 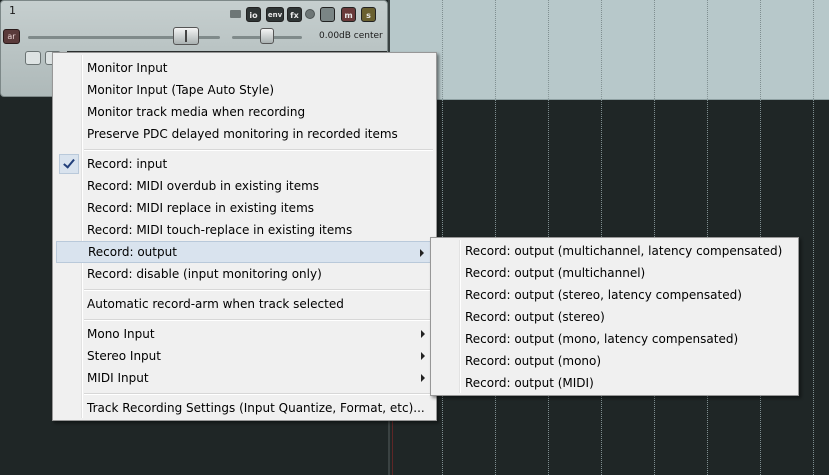 I want to click on menu-item-record-midi-replace: Record: MIDI replace in existing items, so click(x=244, y=208).